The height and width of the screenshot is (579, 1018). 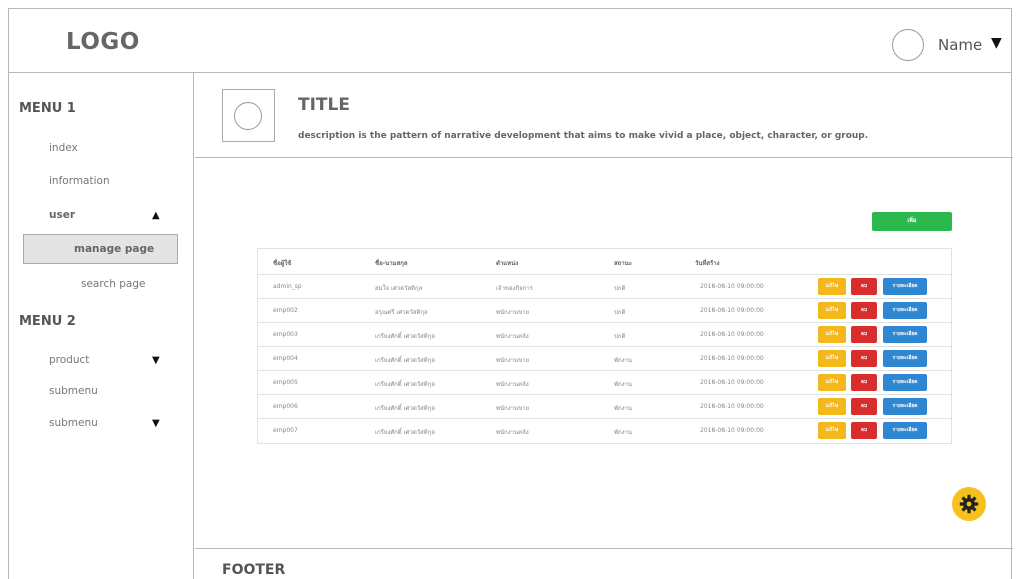 I want to click on sidebar-item-product: product, so click(x=69, y=360).